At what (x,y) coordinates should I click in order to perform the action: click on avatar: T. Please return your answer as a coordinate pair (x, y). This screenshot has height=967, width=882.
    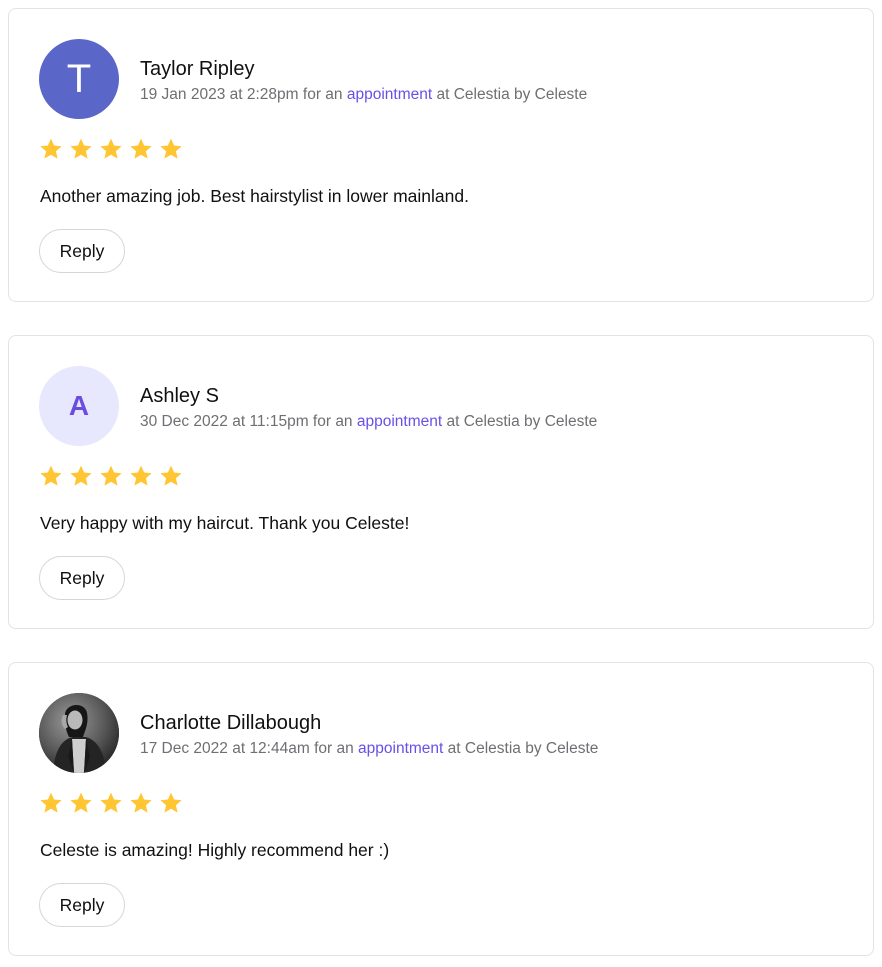
    Looking at the image, I should click on (79, 79).